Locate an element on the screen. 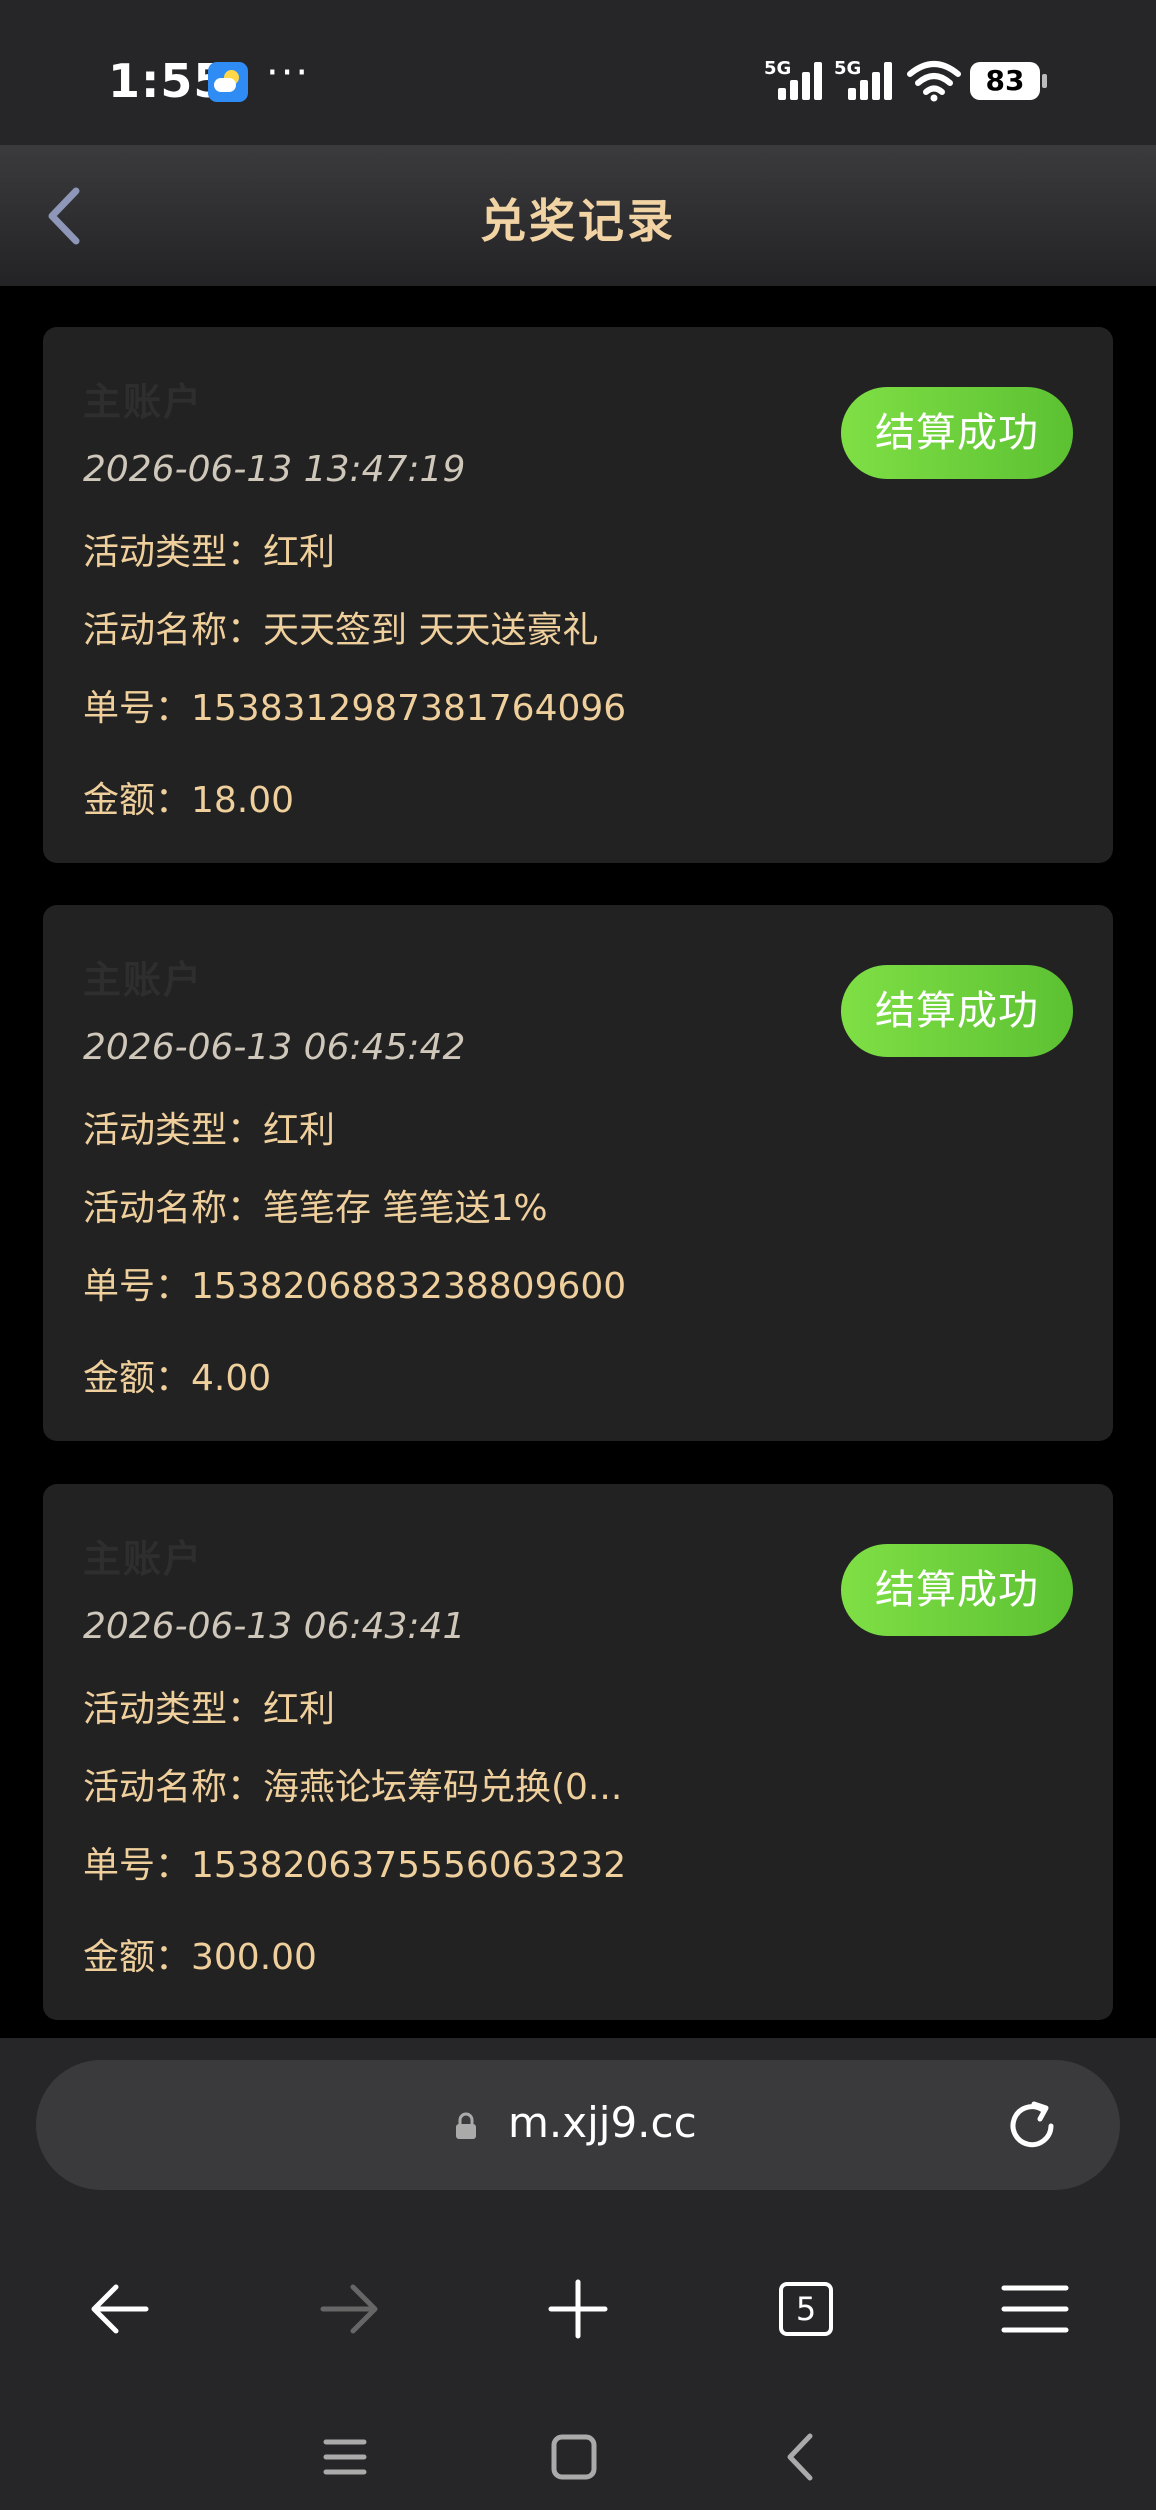  battery-icon: 83 is located at coordinates (1008, 81).